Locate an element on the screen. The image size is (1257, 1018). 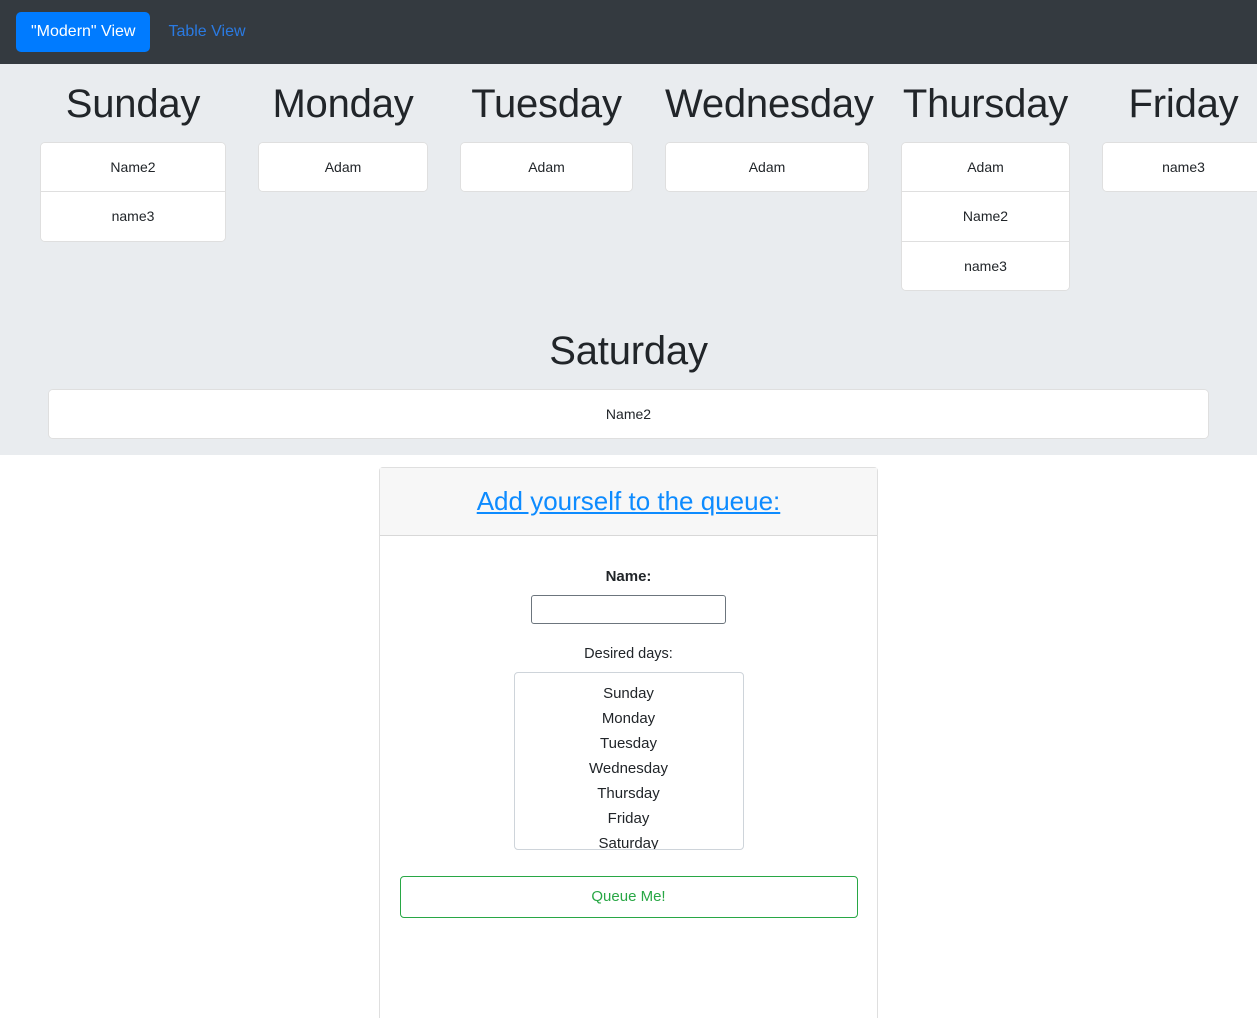
queue-list-wednesday: Adam is located at coordinates (767, 167).